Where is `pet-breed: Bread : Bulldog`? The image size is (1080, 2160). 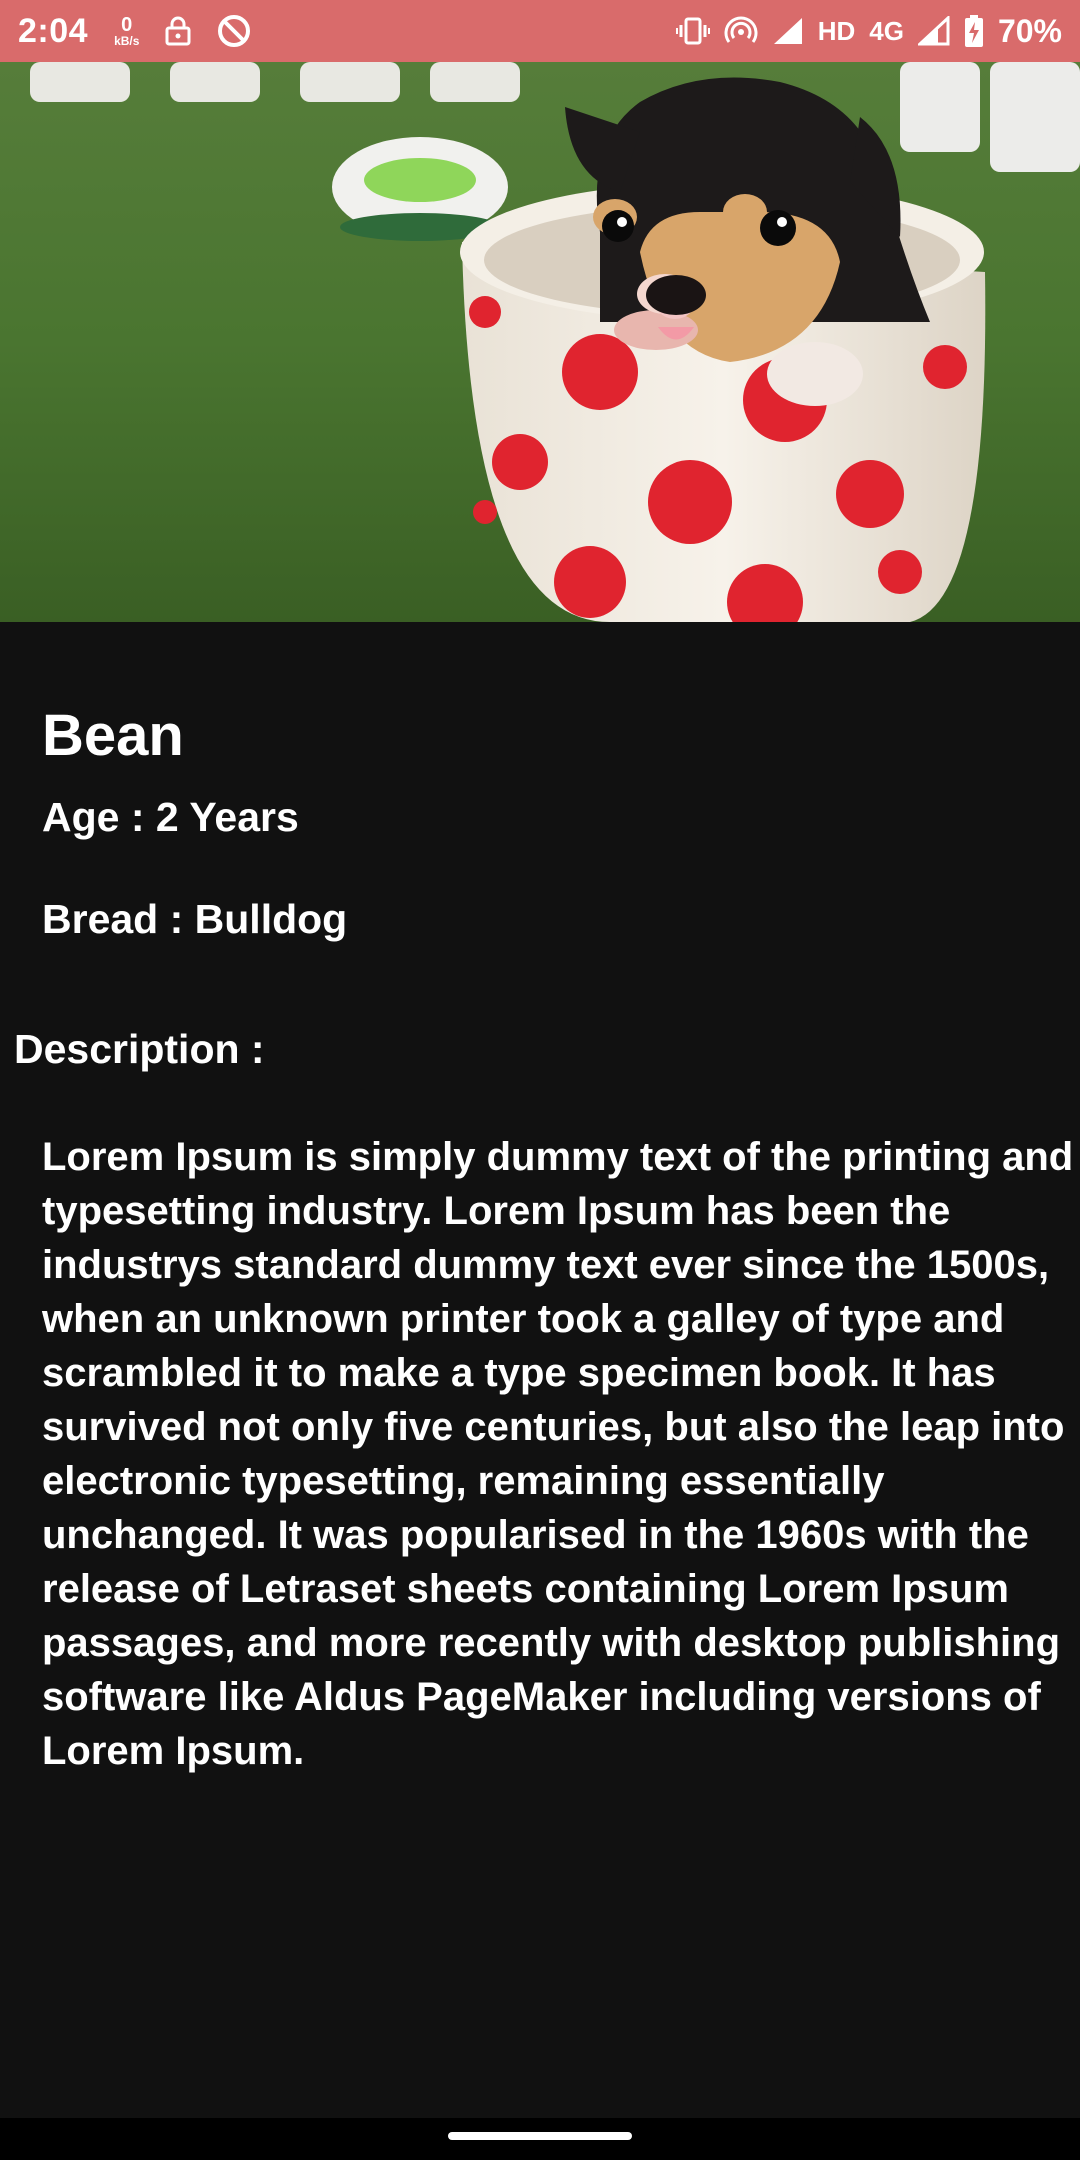 pet-breed: Bread : Bulldog is located at coordinates (195, 919).